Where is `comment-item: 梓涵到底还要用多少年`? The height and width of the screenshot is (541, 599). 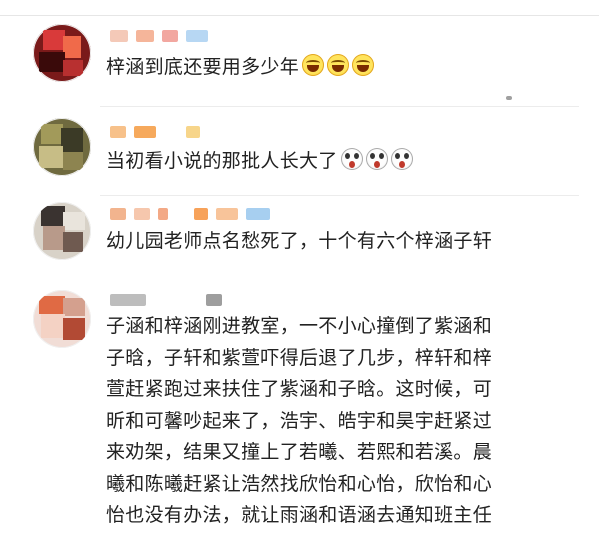 comment-item: 梓涵到底还要用多少年 is located at coordinates (299, 60).